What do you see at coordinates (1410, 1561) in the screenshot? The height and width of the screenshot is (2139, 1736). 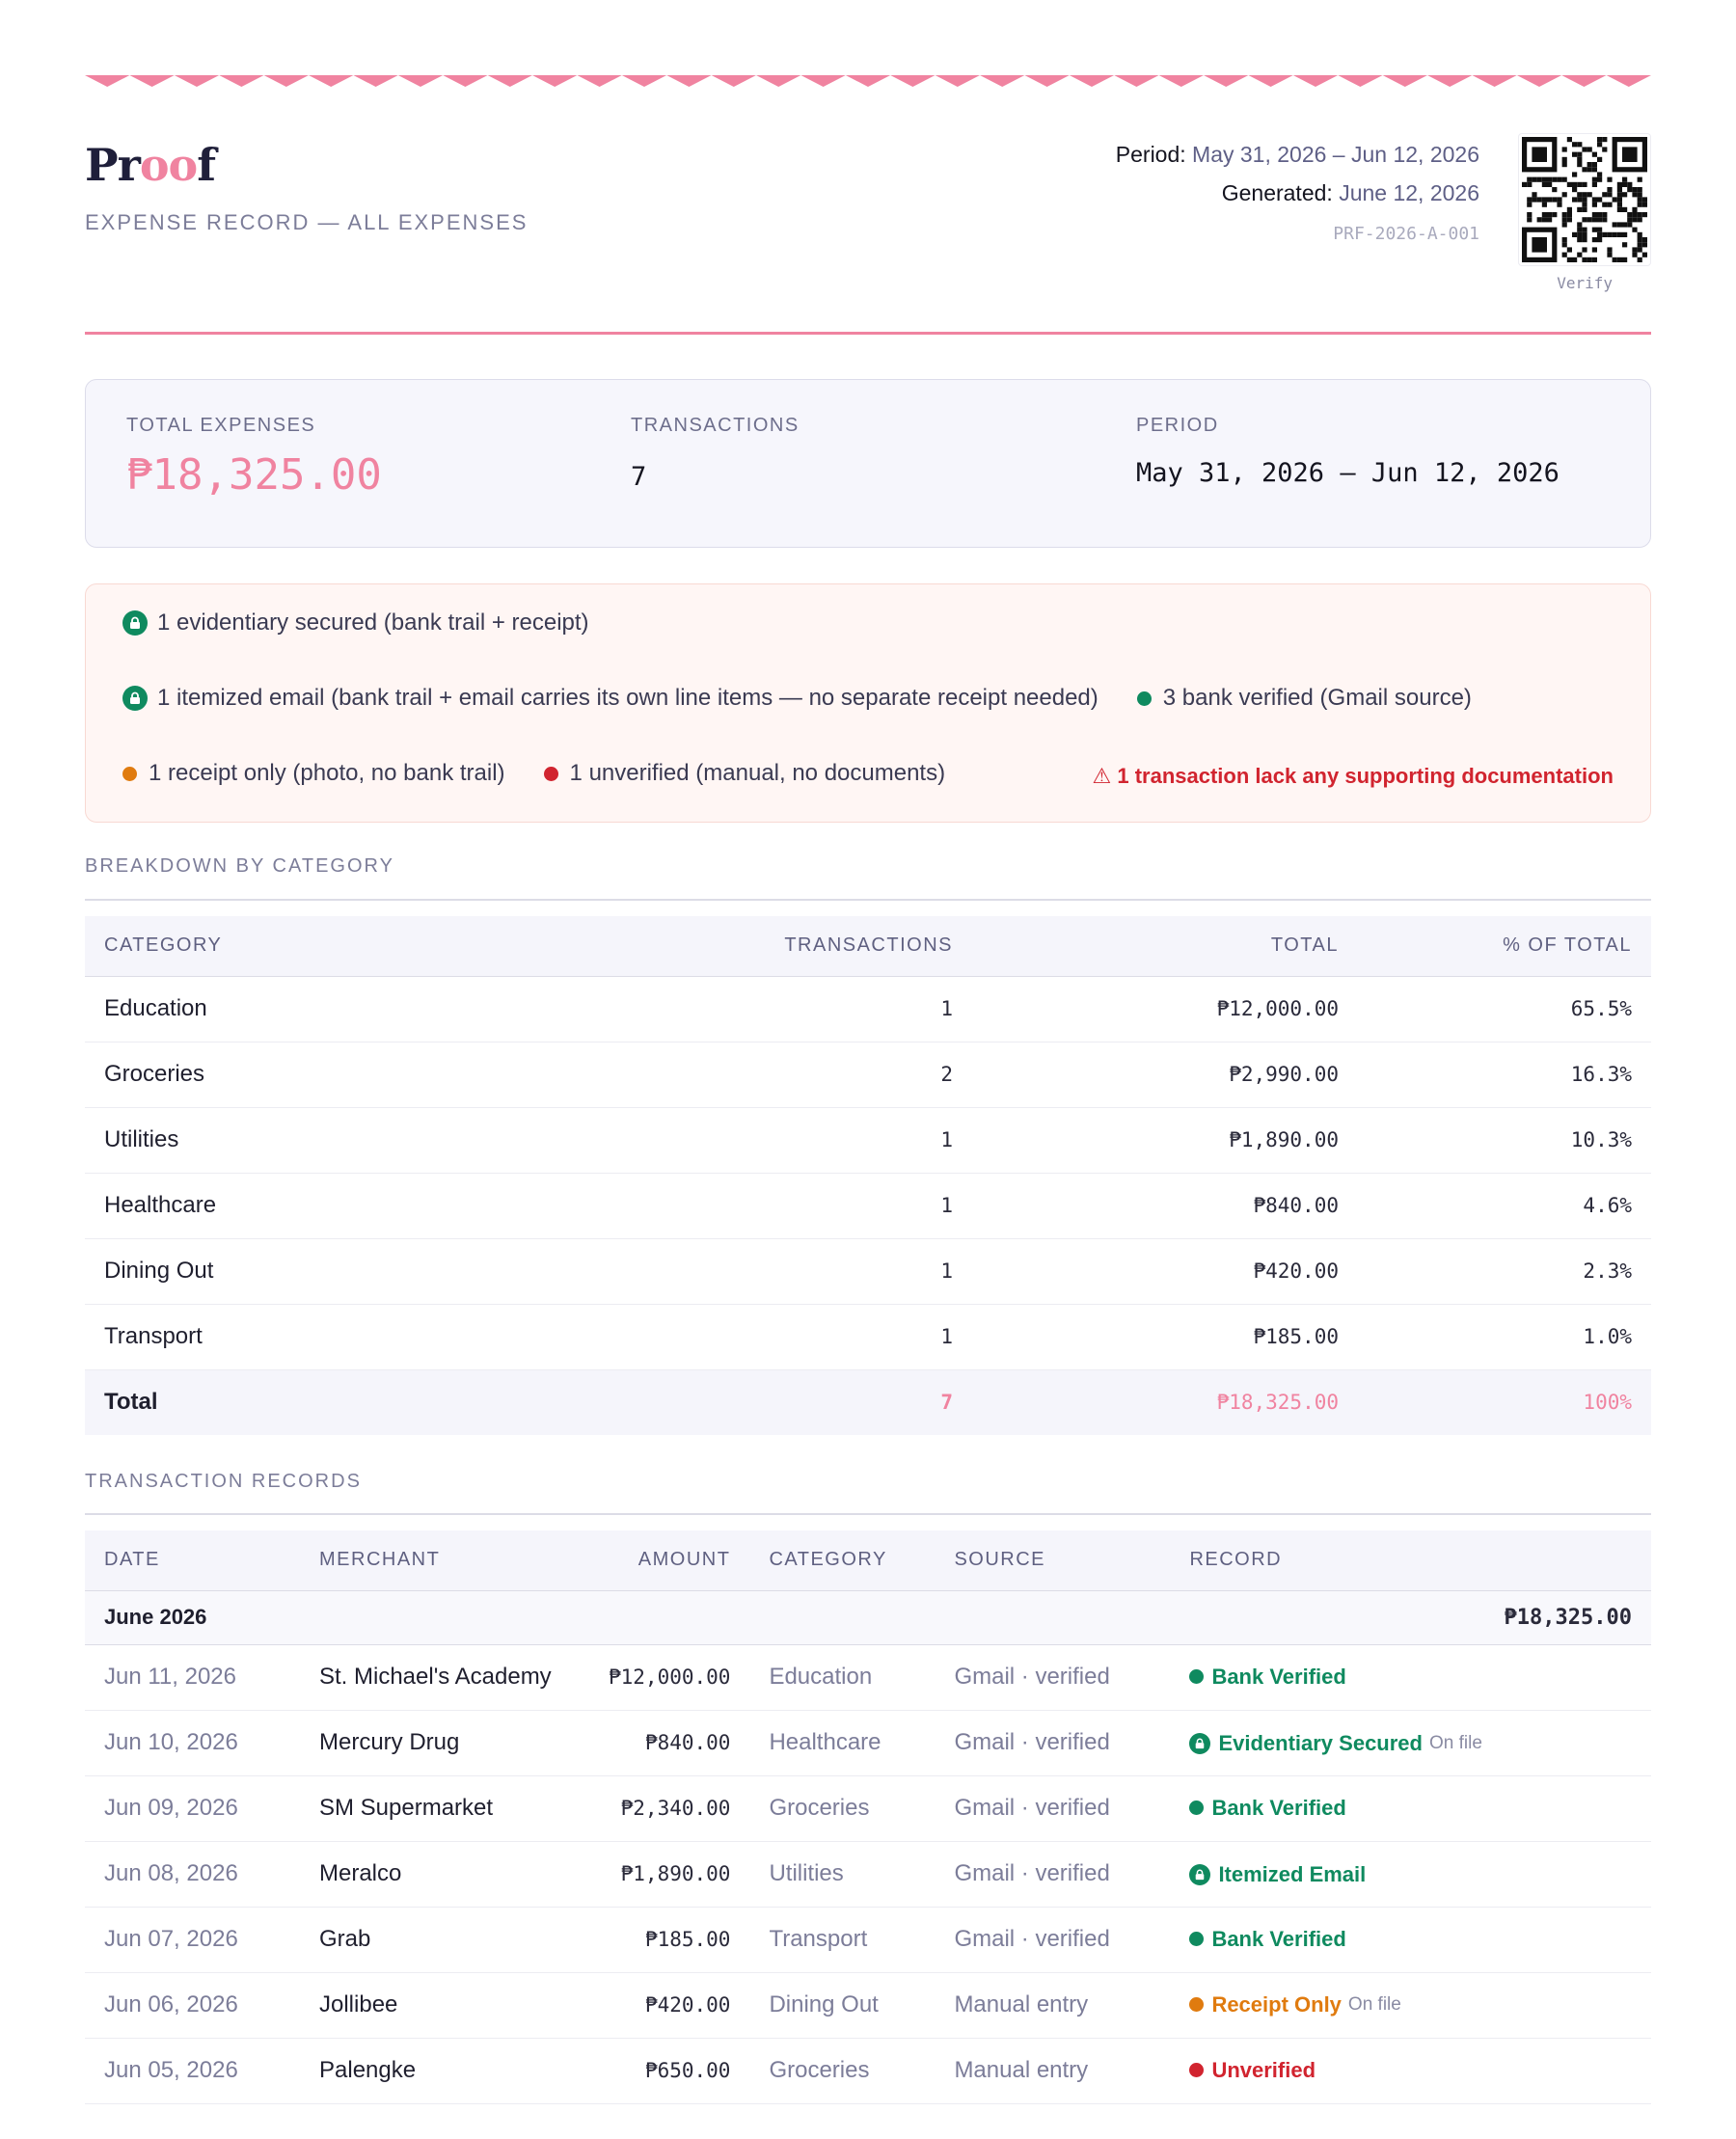 I see `column-header-record: RECORD` at bounding box center [1410, 1561].